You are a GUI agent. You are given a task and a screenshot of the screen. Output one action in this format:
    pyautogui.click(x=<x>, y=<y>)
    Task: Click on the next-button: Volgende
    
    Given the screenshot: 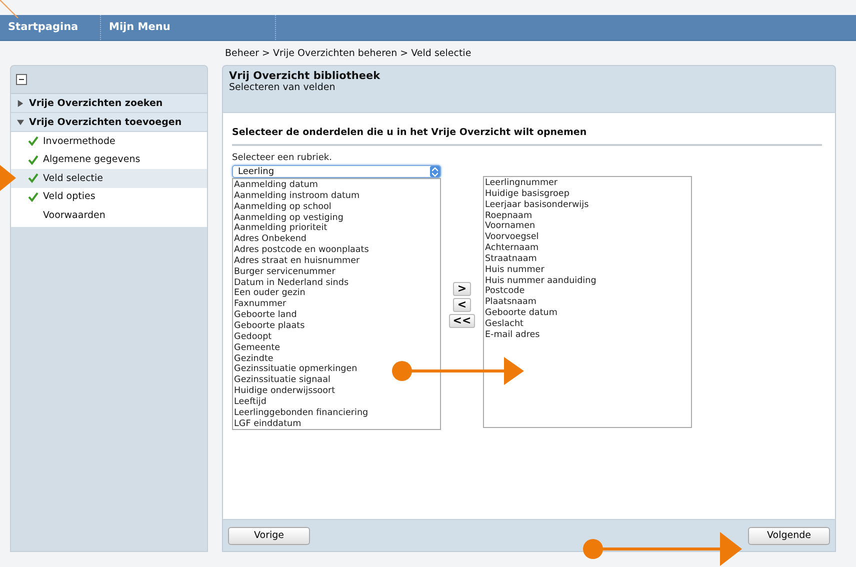 What is the action you would take?
    pyautogui.click(x=789, y=535)
    